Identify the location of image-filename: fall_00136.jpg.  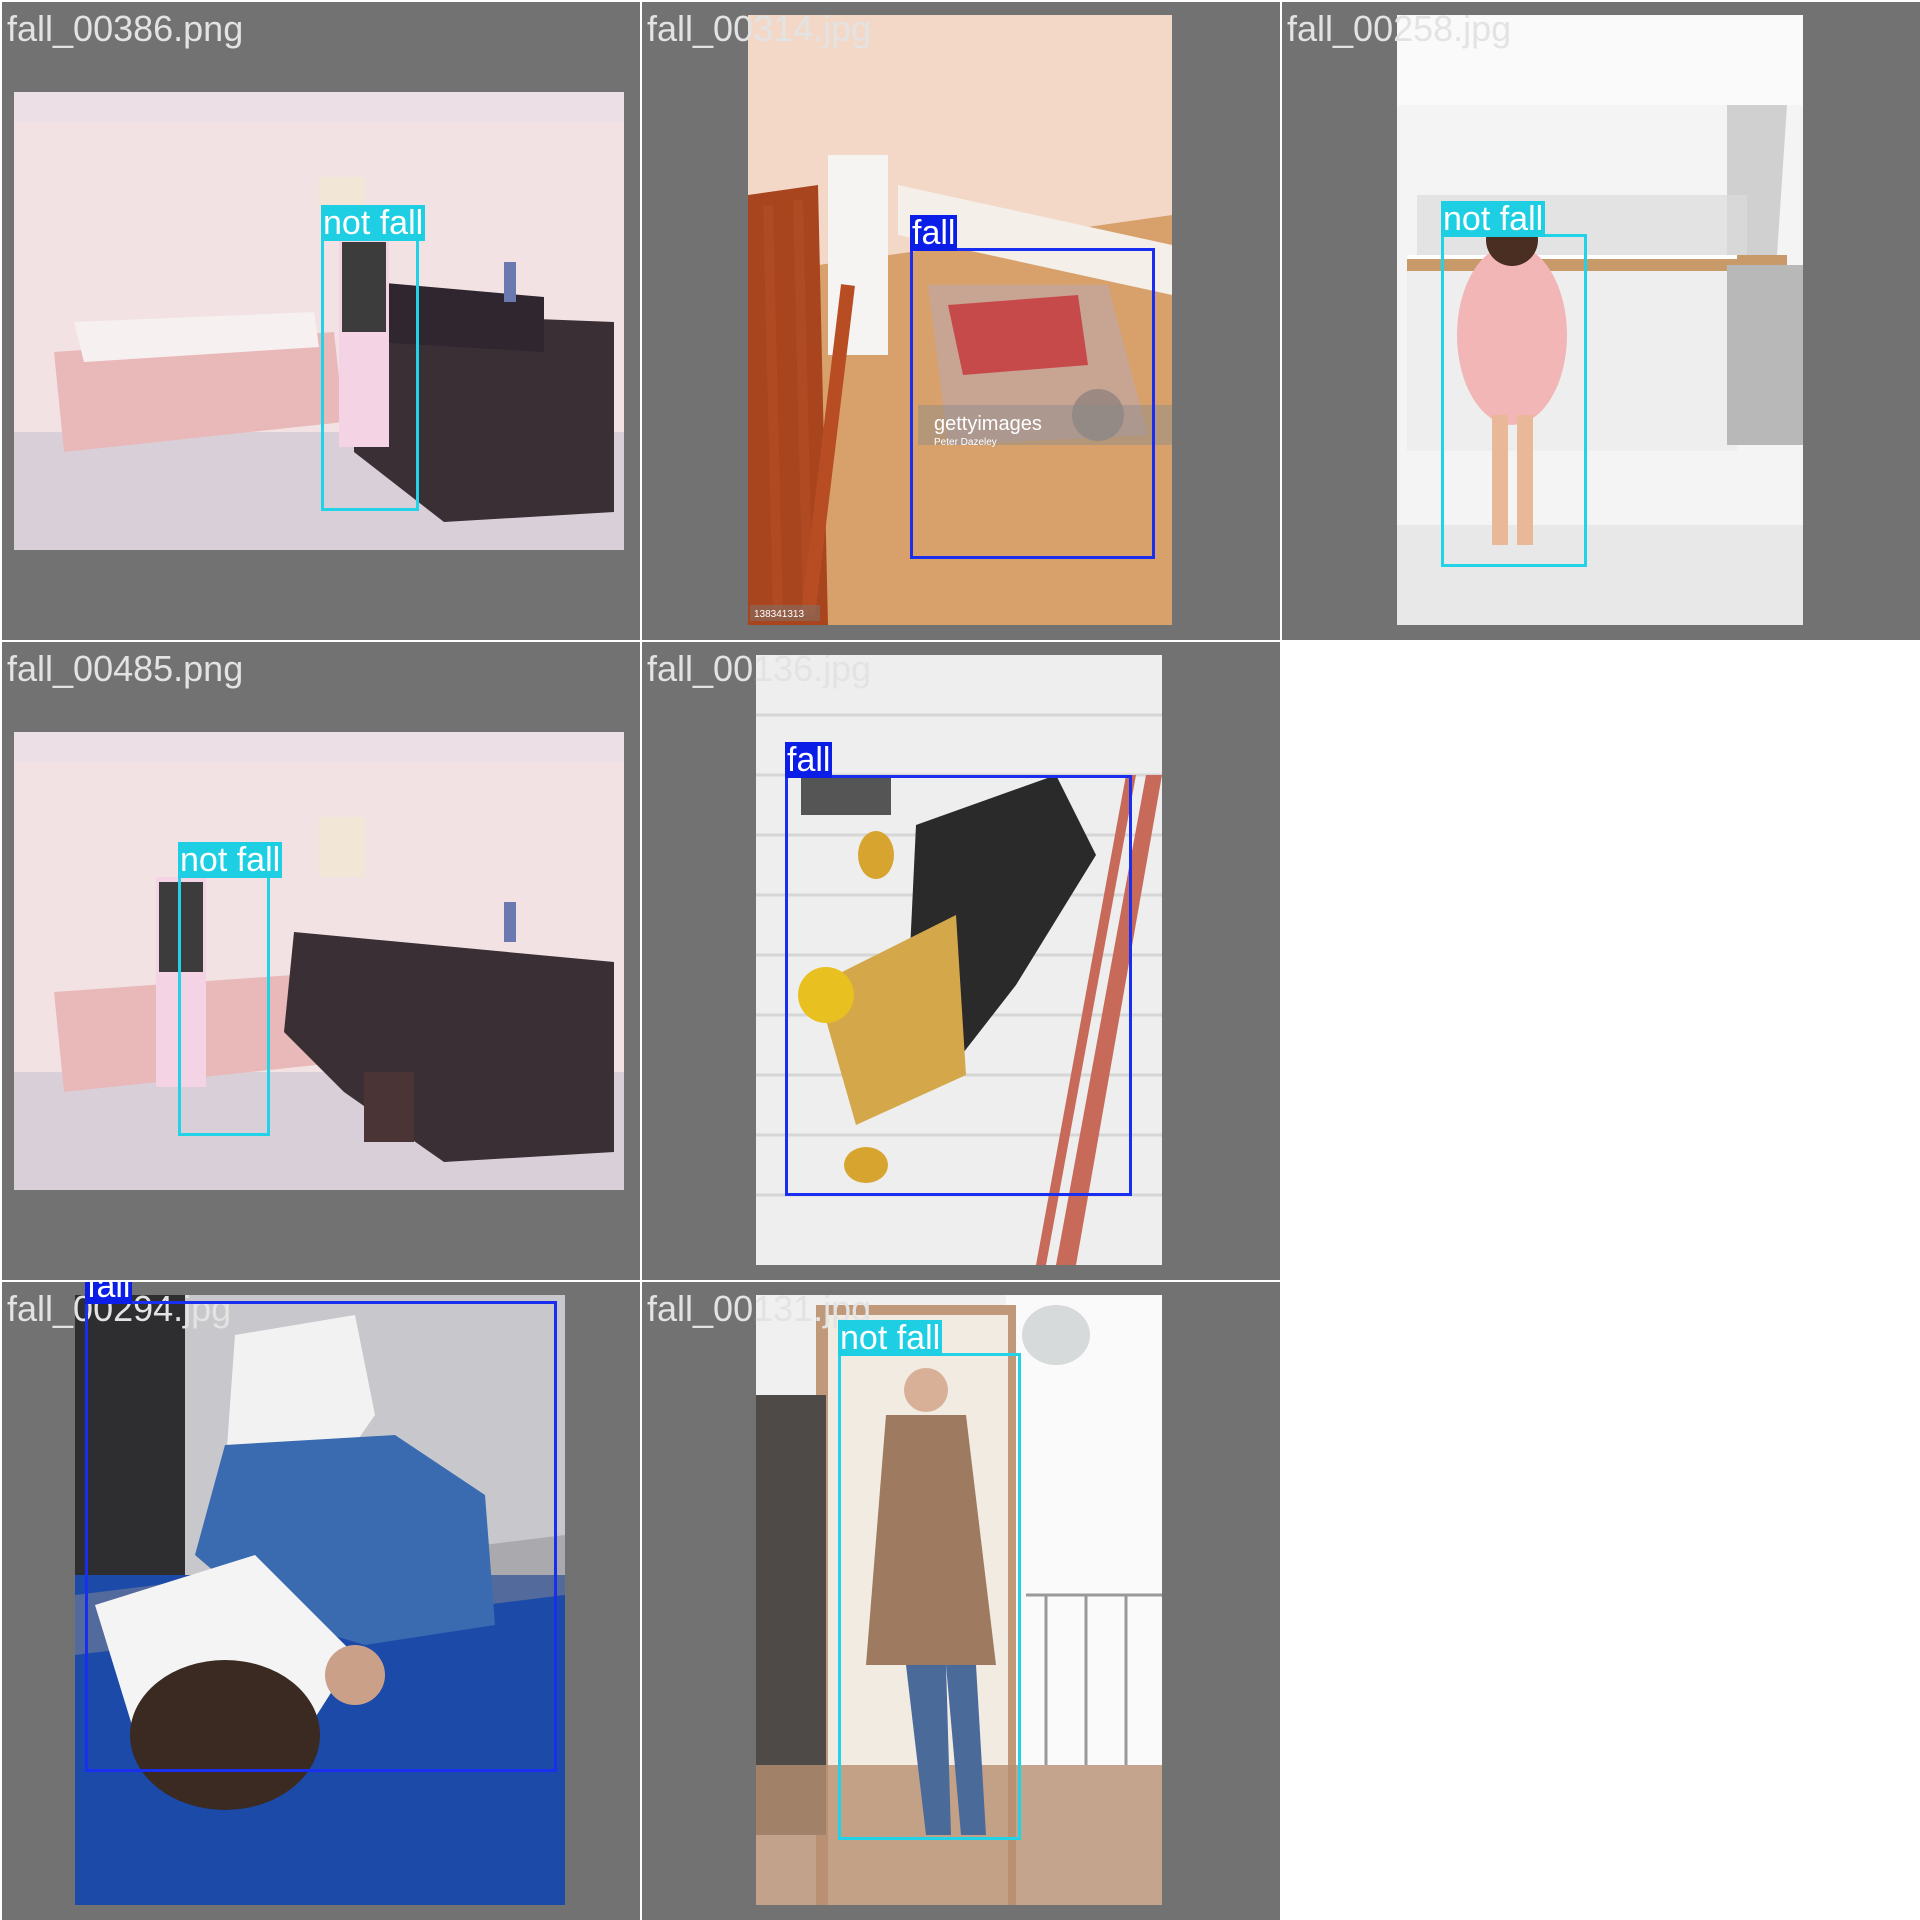
(759, 668).